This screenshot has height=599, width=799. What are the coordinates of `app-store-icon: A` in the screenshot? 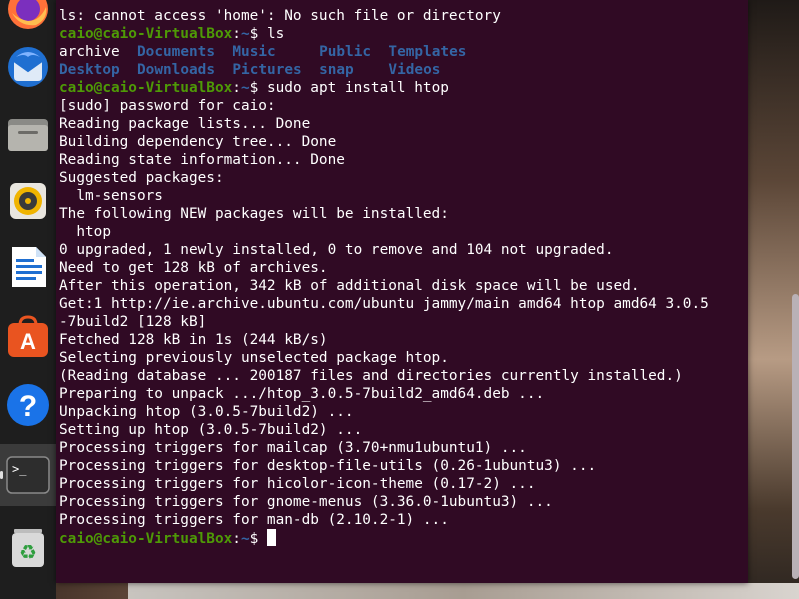 It's located at (28, 337).